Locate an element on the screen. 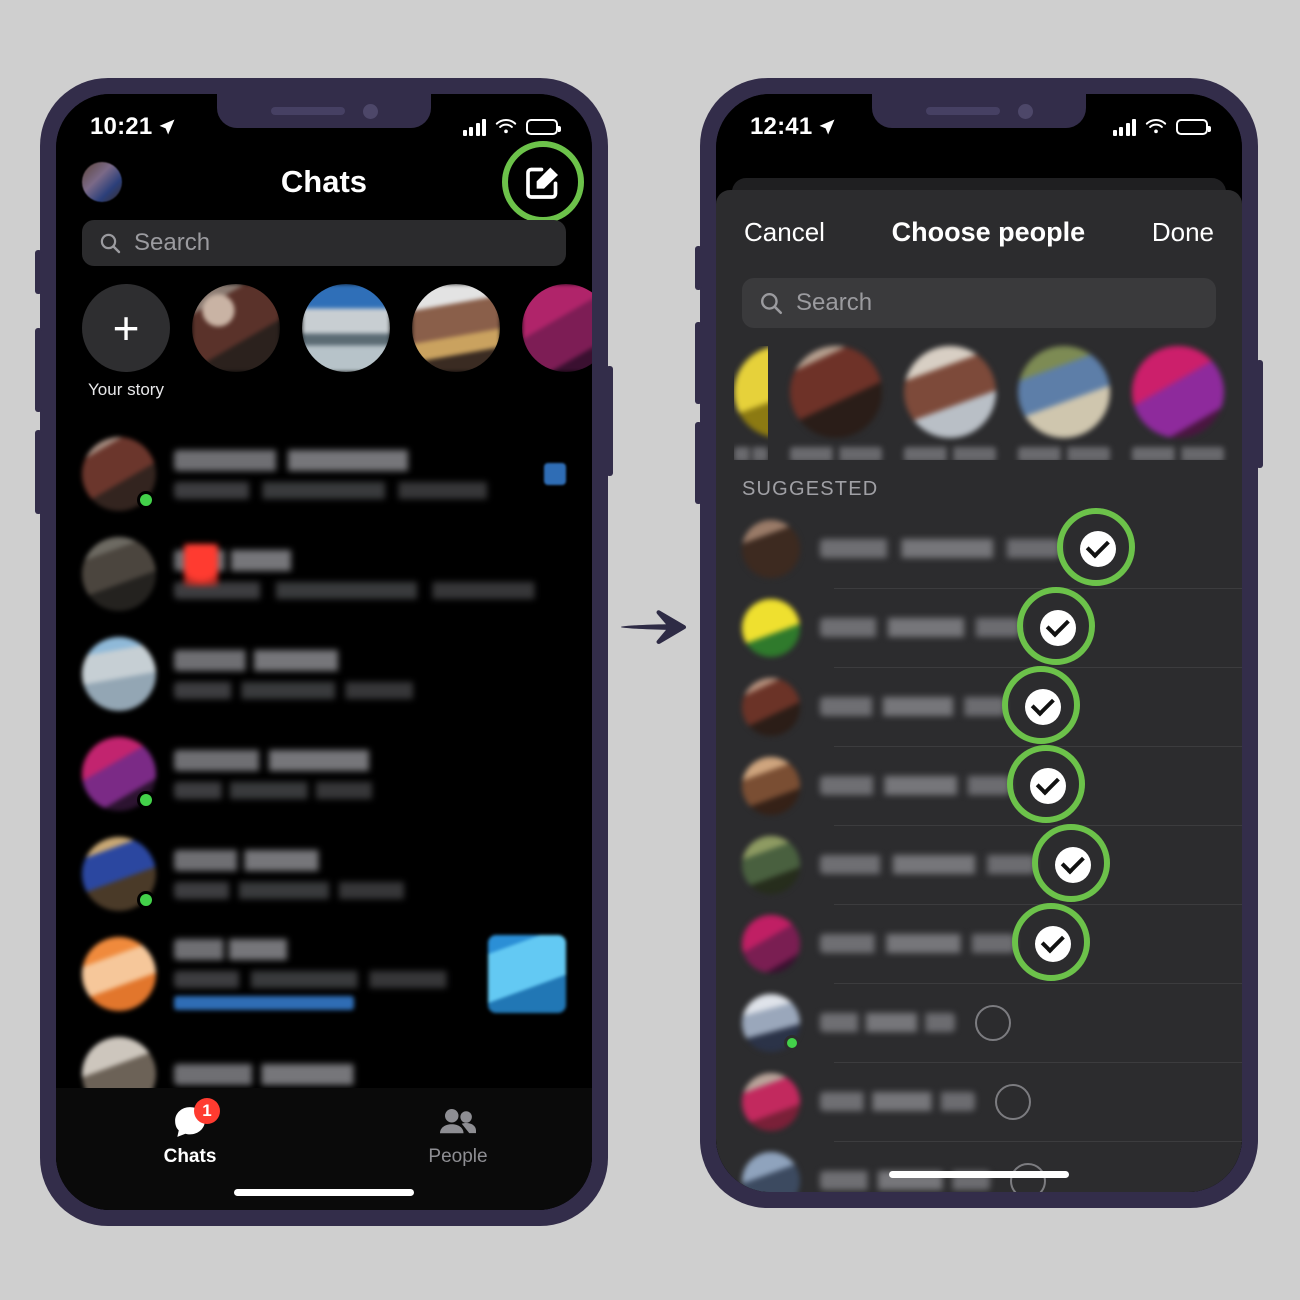 This screenshot has width=1300, height=1300. section-header: SUGGESTED is located at coordinates (810, 489).